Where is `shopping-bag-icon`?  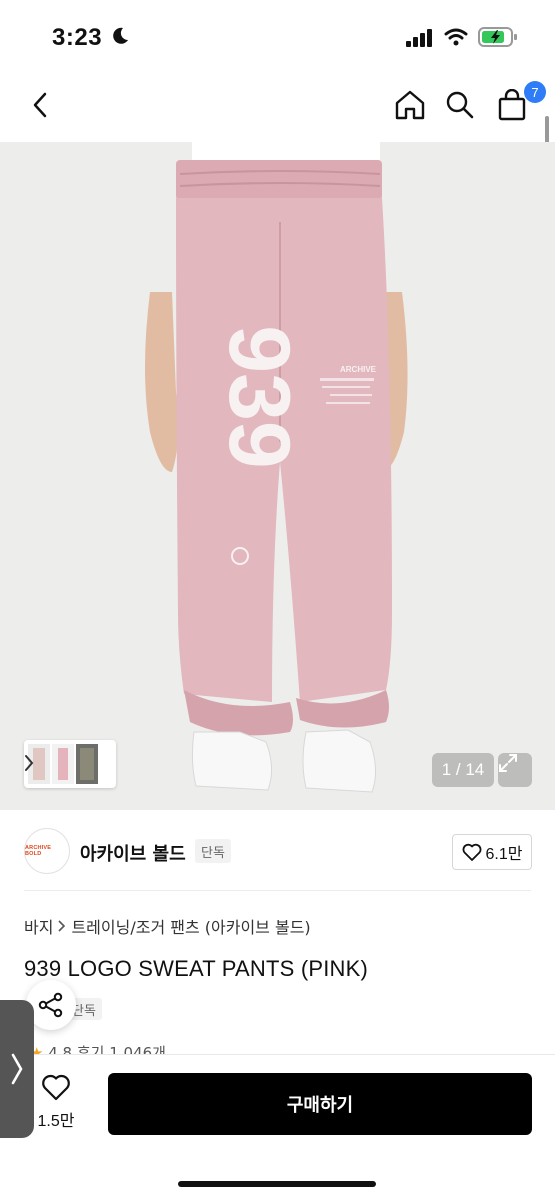
shopping-bag-icon is located at coordinates (512, 105).